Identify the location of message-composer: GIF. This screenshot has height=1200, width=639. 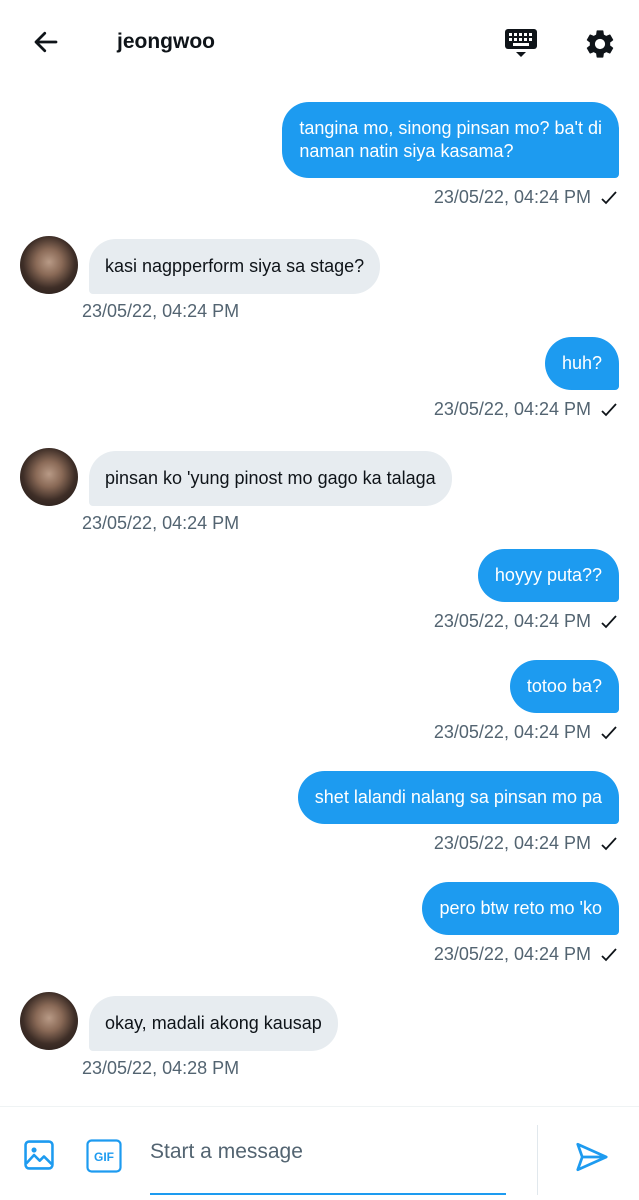
(319, 1153).